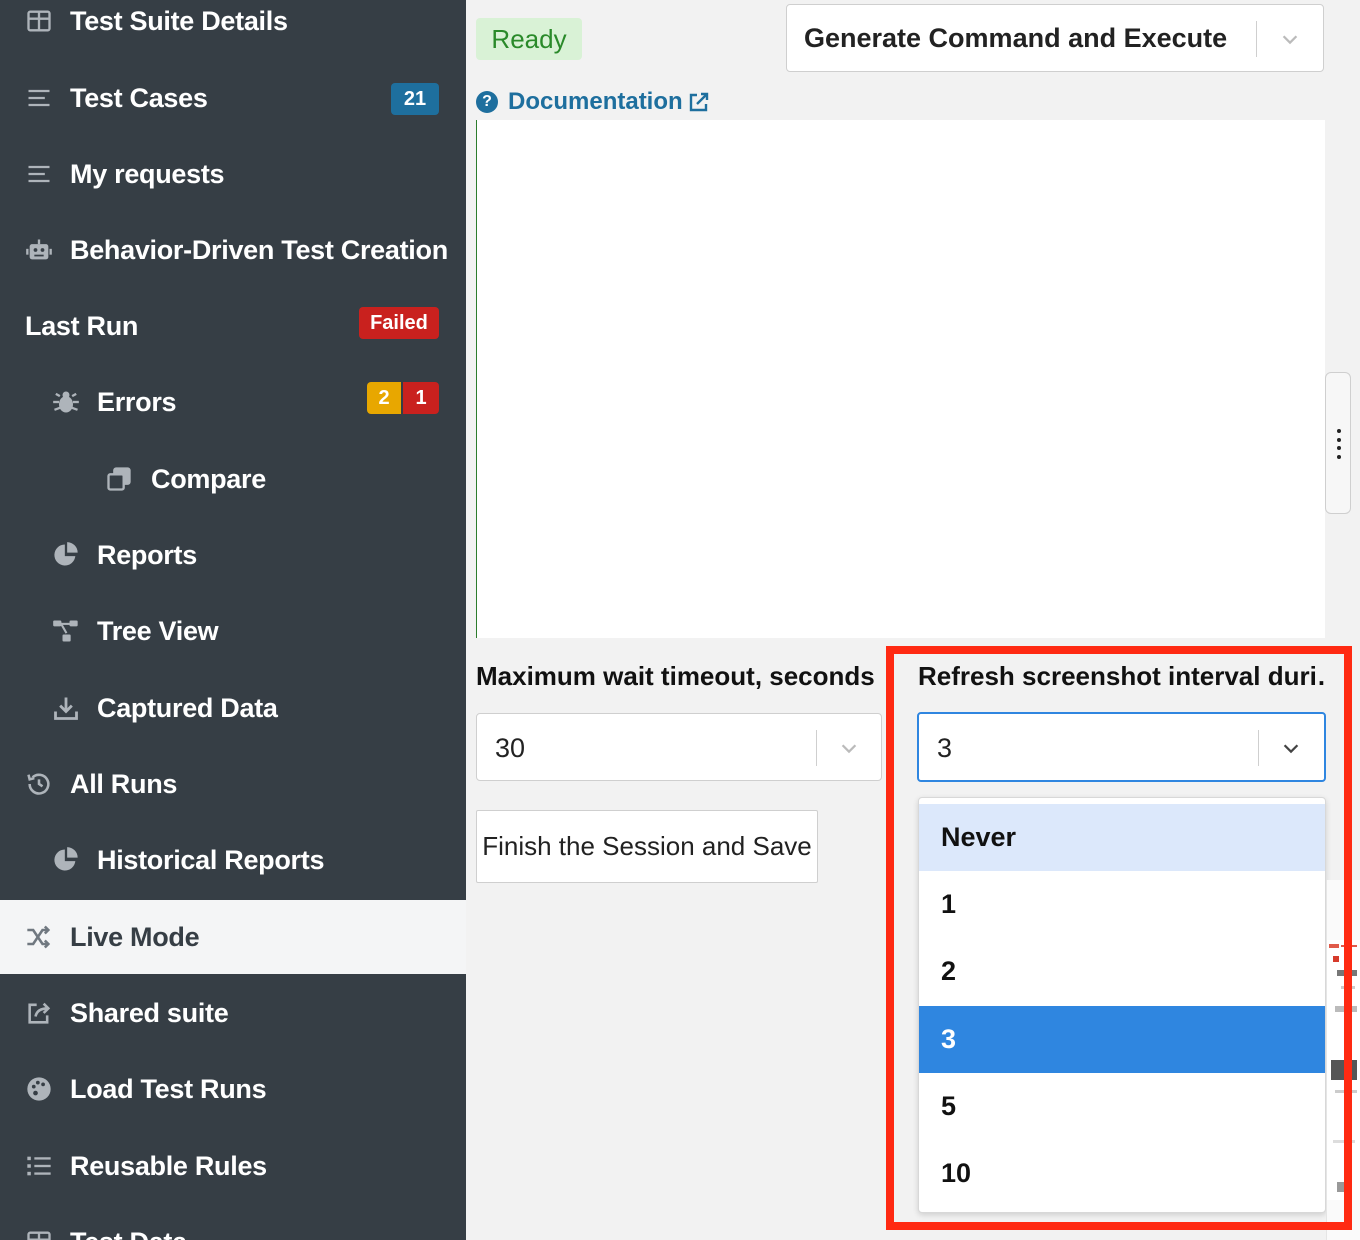 This screenshot has width=1360, height=1240. Describe the element at coordinates (233, 631) in the screenshot. I see `sidebar-item-tree-view: Tree View` at that location.